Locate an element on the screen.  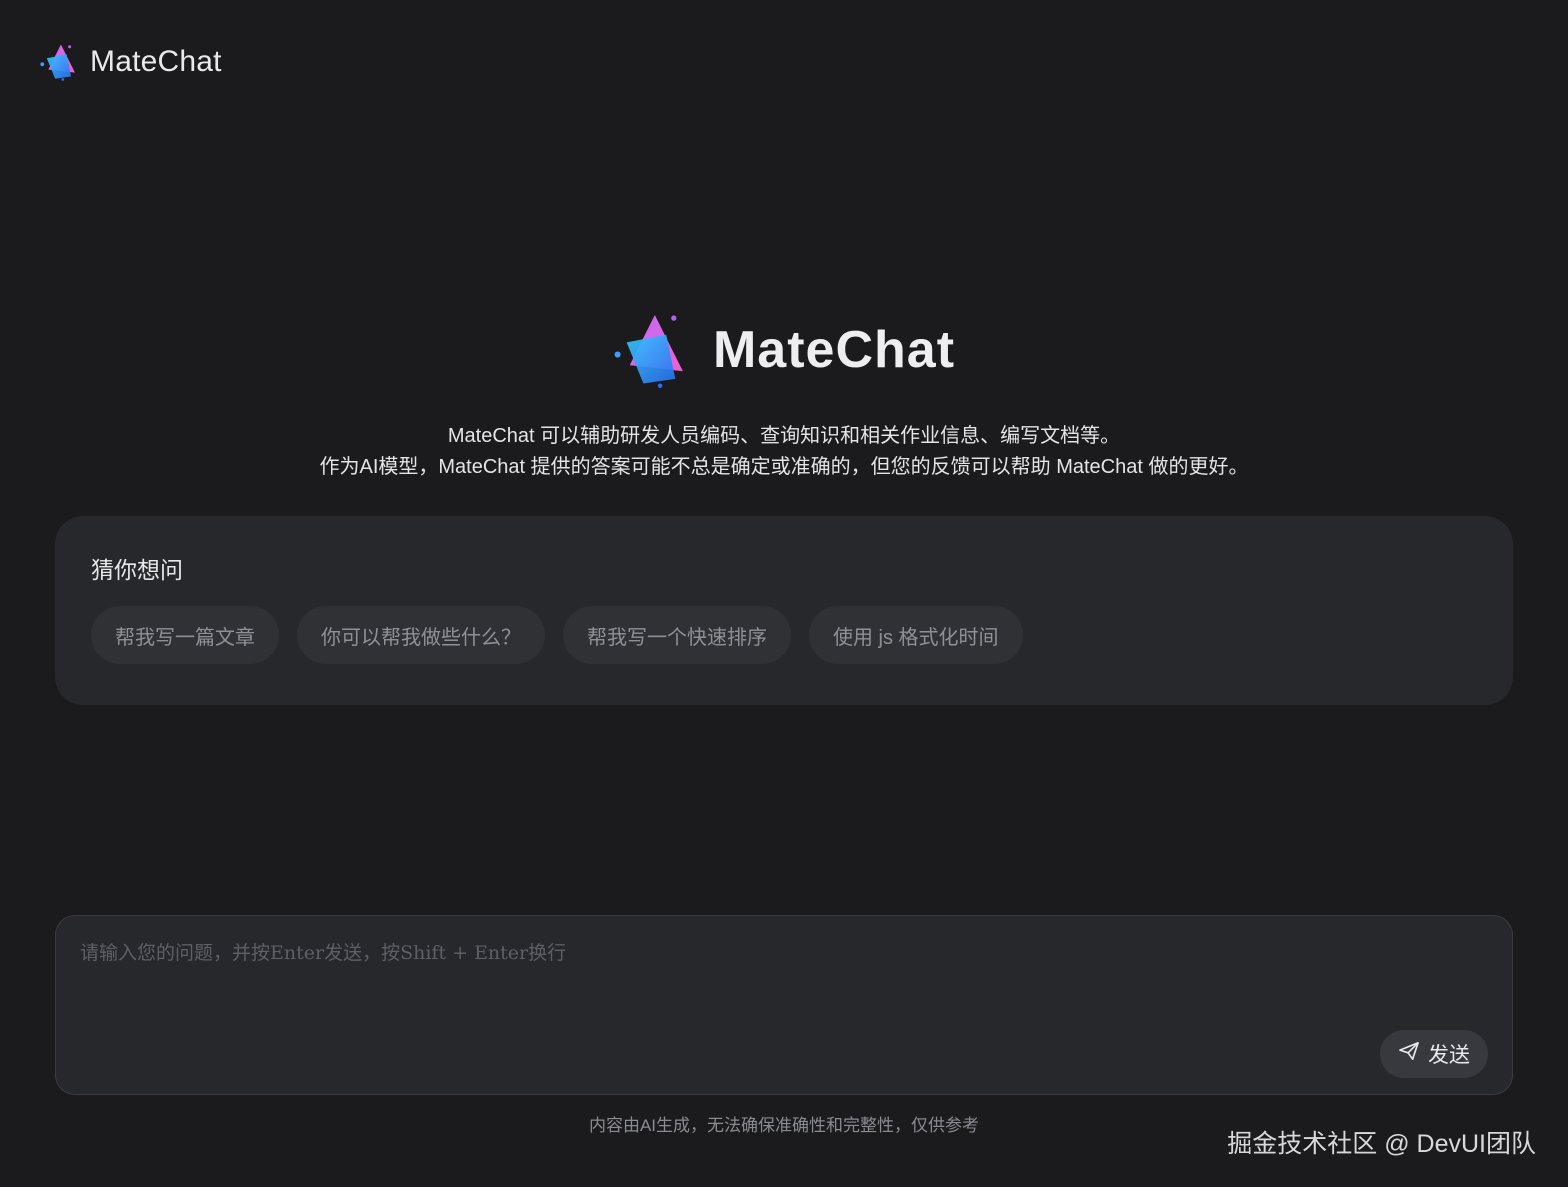
suggestion-list: 帮我写一篇文章 你可以帮我做些什么？ 帮我写一个快速排序 使用 js 格式化时间 is located at coordinates (784, 635).